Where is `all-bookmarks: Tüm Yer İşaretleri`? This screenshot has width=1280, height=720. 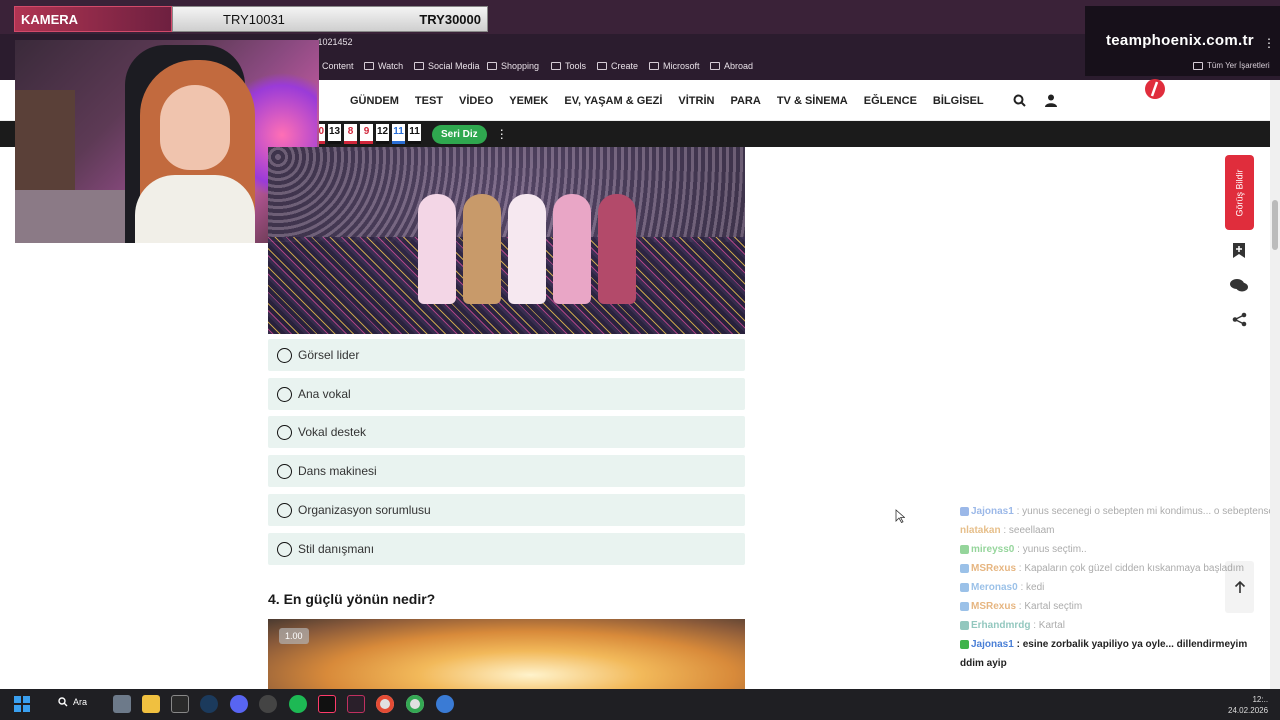
all-bookmarks: Tüm Yer İşaretleri is located at coordinates (1231, 65).